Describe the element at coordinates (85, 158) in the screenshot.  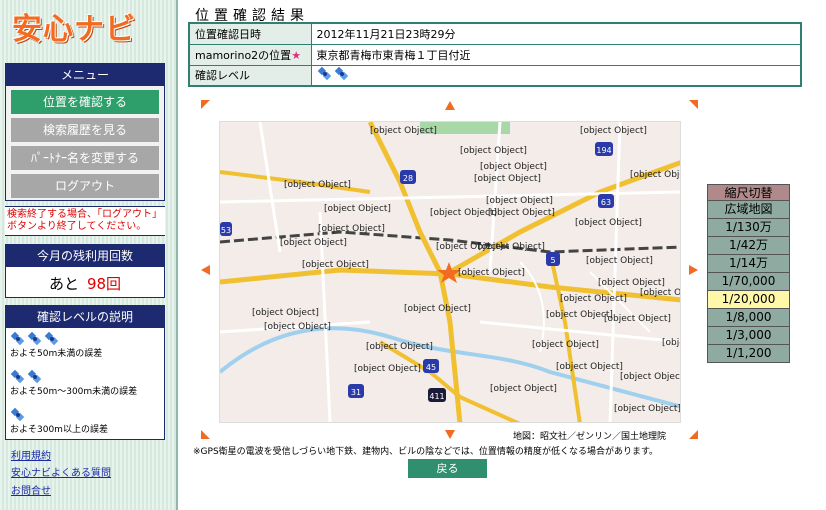
I see `rename-partner-button: ﾊﾟｰﾄﾅｰ名を変更する` at that location.